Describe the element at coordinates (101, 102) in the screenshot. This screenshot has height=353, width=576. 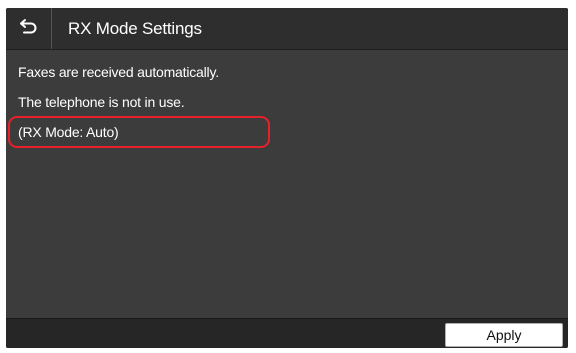
I see `message-line-telephone: The telephone is not in use.` at that location.